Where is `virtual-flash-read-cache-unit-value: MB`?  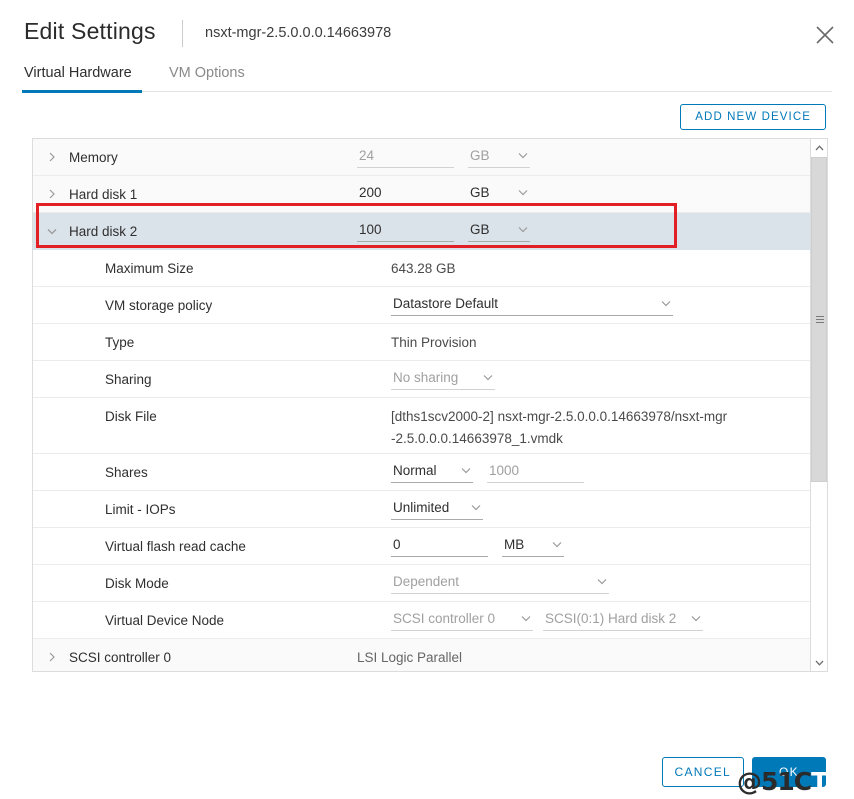
virtual-flash-read-cache-unit-value: MB is located at coordinates (514, 544).